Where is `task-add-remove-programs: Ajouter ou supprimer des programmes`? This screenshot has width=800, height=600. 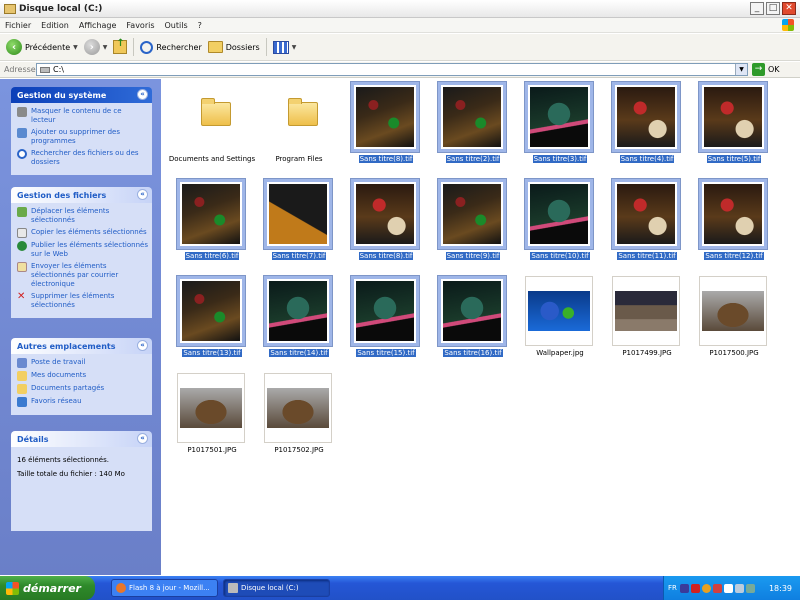
task-add-remove-programs: Ajouter ou supprimer des programmes is located at coordinates (82, 137).